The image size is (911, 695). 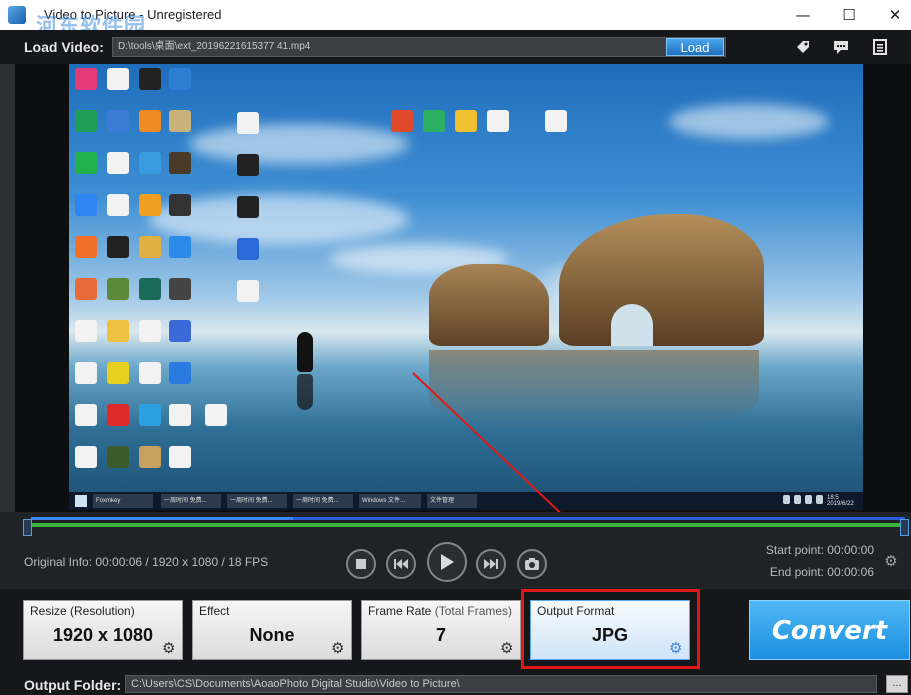 I want to click on stop-button, so click(x=361, y=564).